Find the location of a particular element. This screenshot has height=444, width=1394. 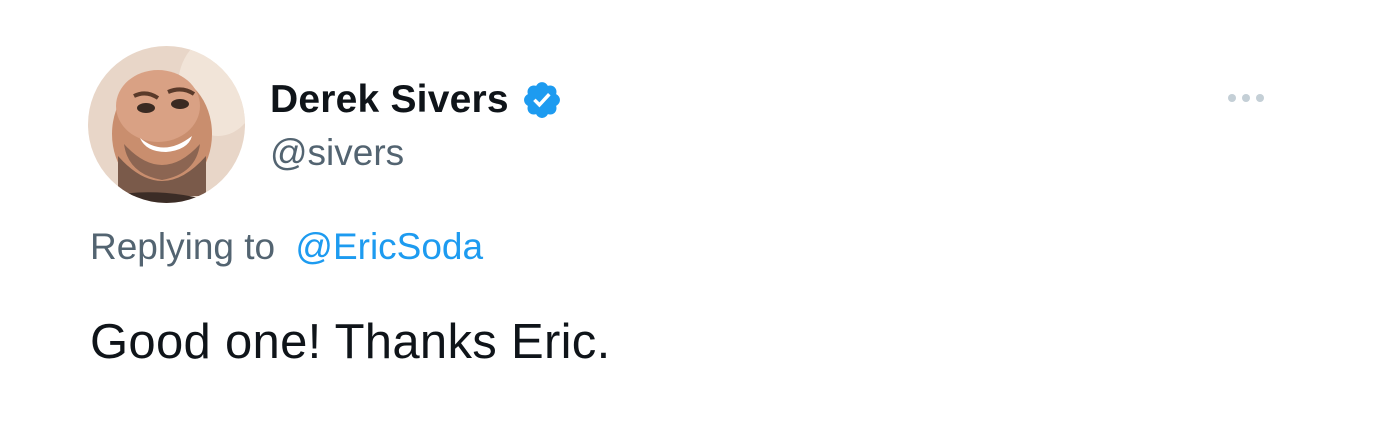

more-horizontal-icon is located at coordinates (1246, 98).